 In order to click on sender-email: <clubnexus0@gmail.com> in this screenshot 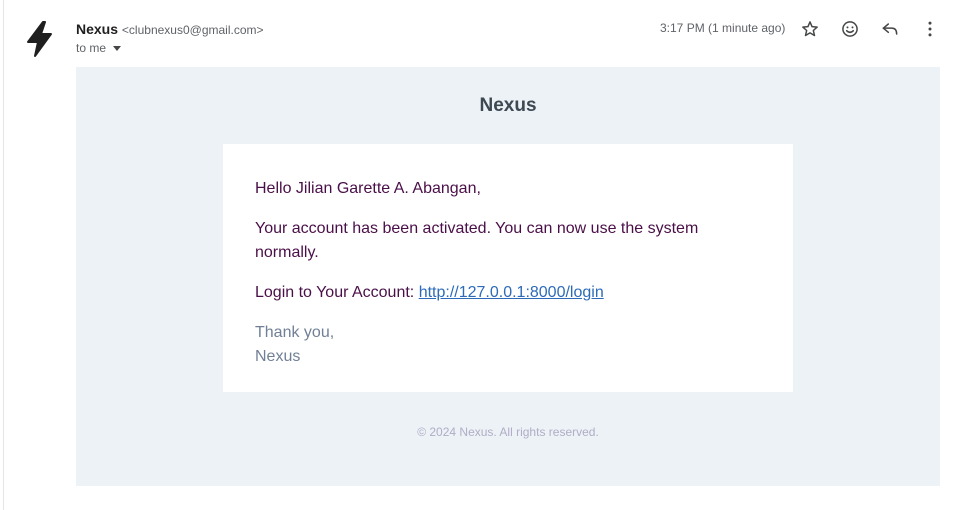, I will do `click(192, 30)`.